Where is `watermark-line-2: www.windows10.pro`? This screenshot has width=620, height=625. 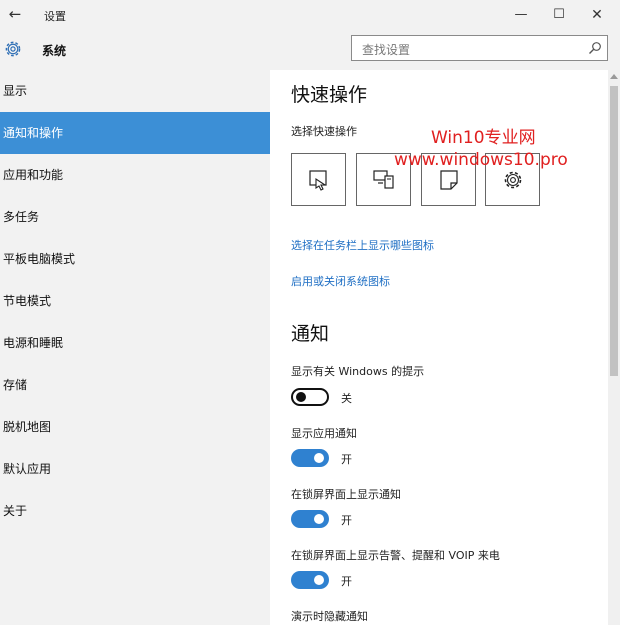 watermark-line-2: www.windows10.pro is located at coordinates (481, 160).